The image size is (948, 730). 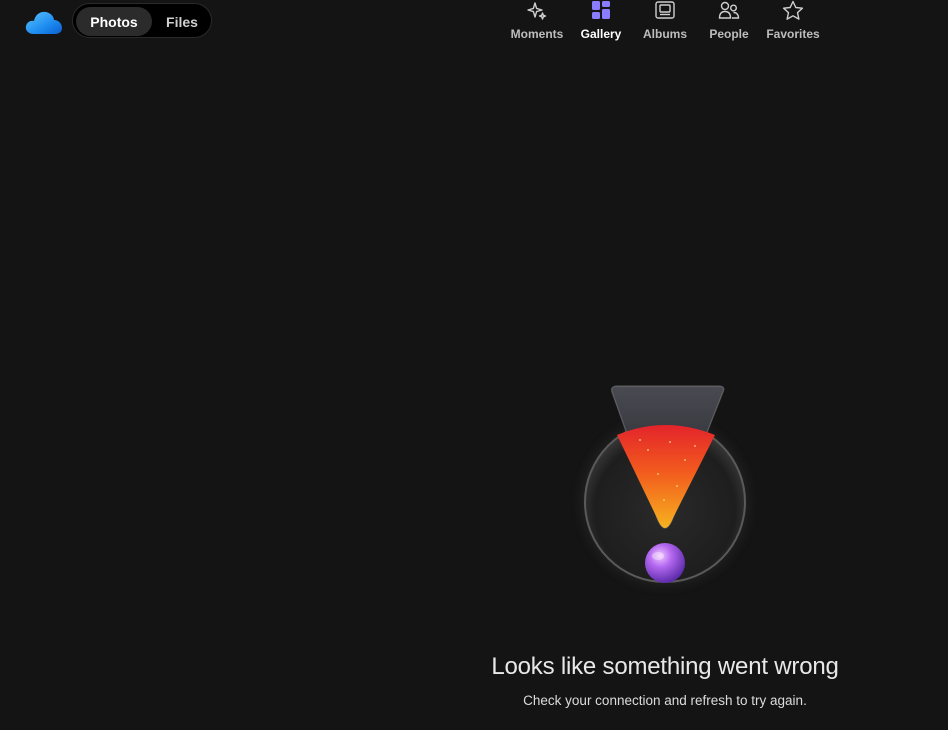 What do you see at coordinates (44, 22) in the screenshot?
I see `onedrive-cloud-icon` at bounding box center [44, 22].